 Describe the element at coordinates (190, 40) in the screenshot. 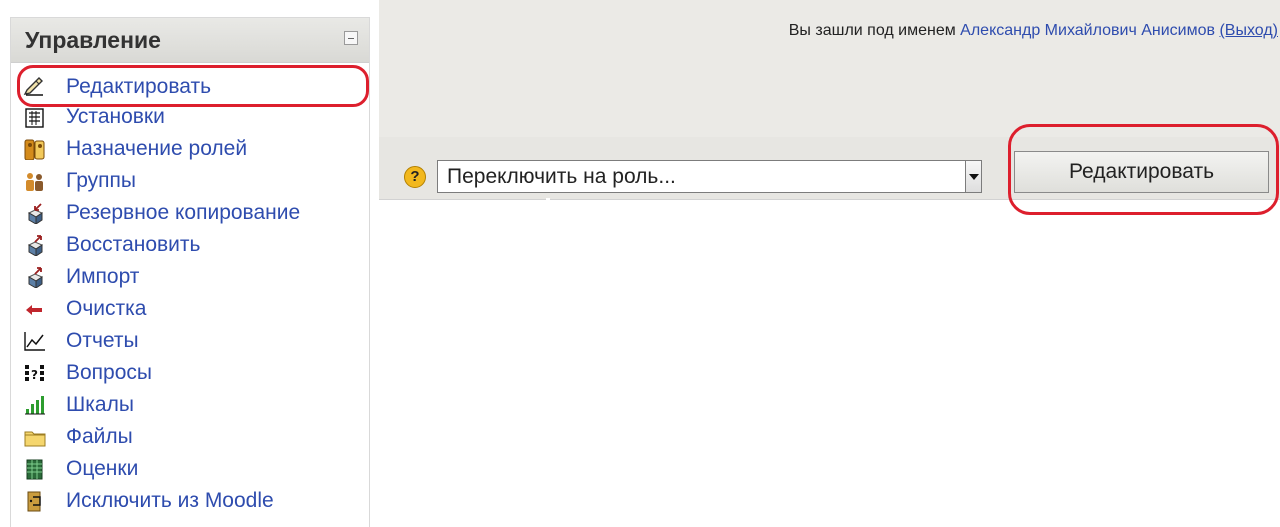

I see `administration-header: Управление` at that location.